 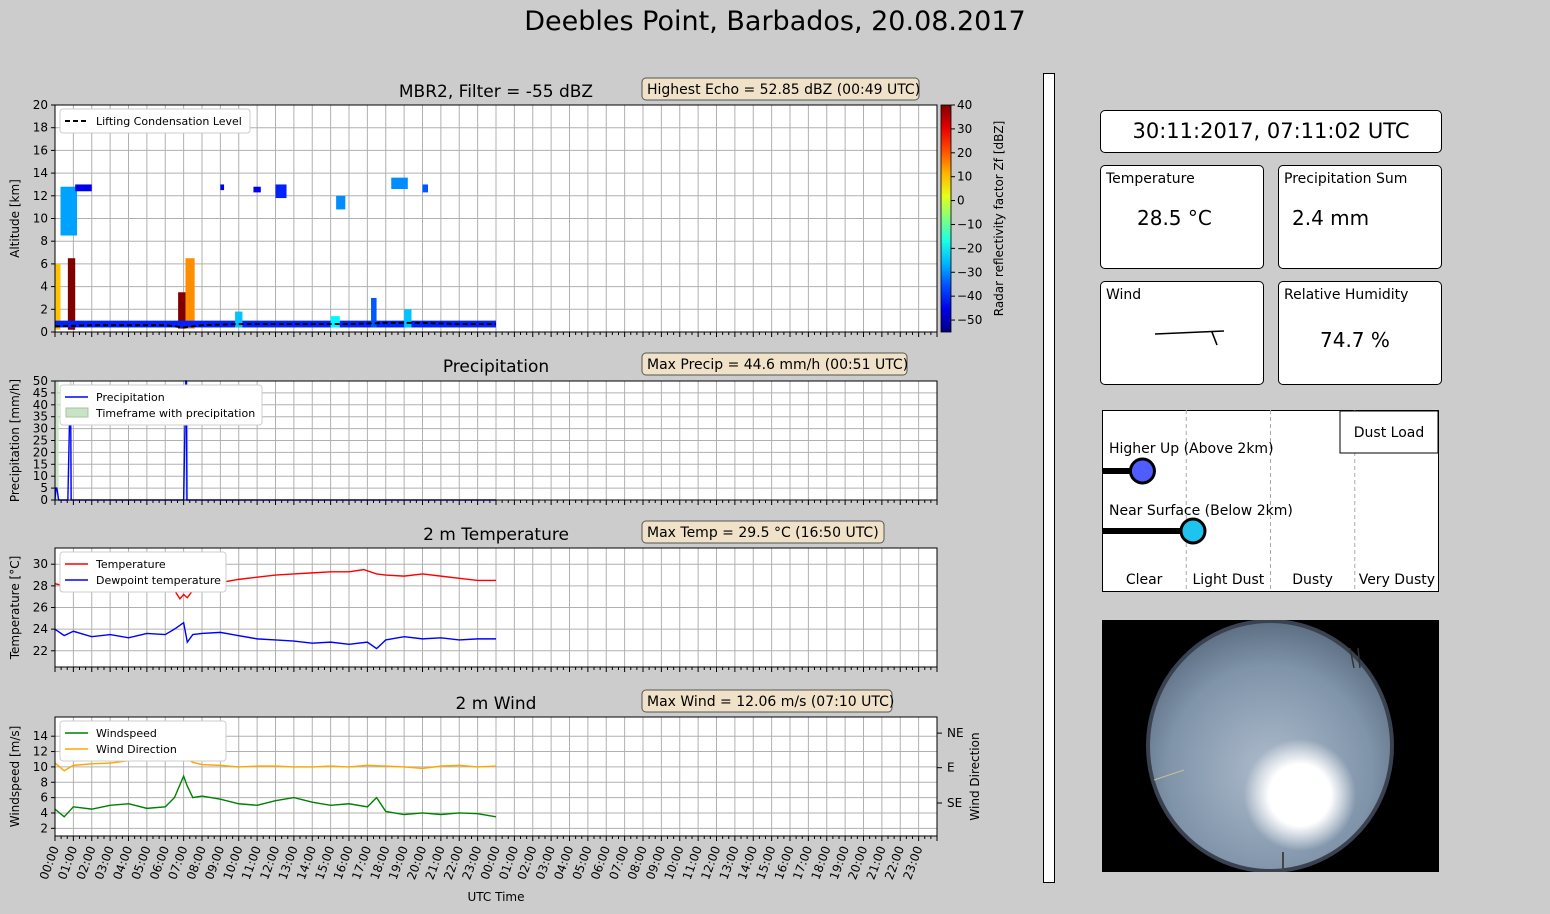 What do you see at coordinates (1346, 179) in the screenshot?
I see `precip-sum-card-label: Precipitation Sum` at bounding box center [1346, 179].